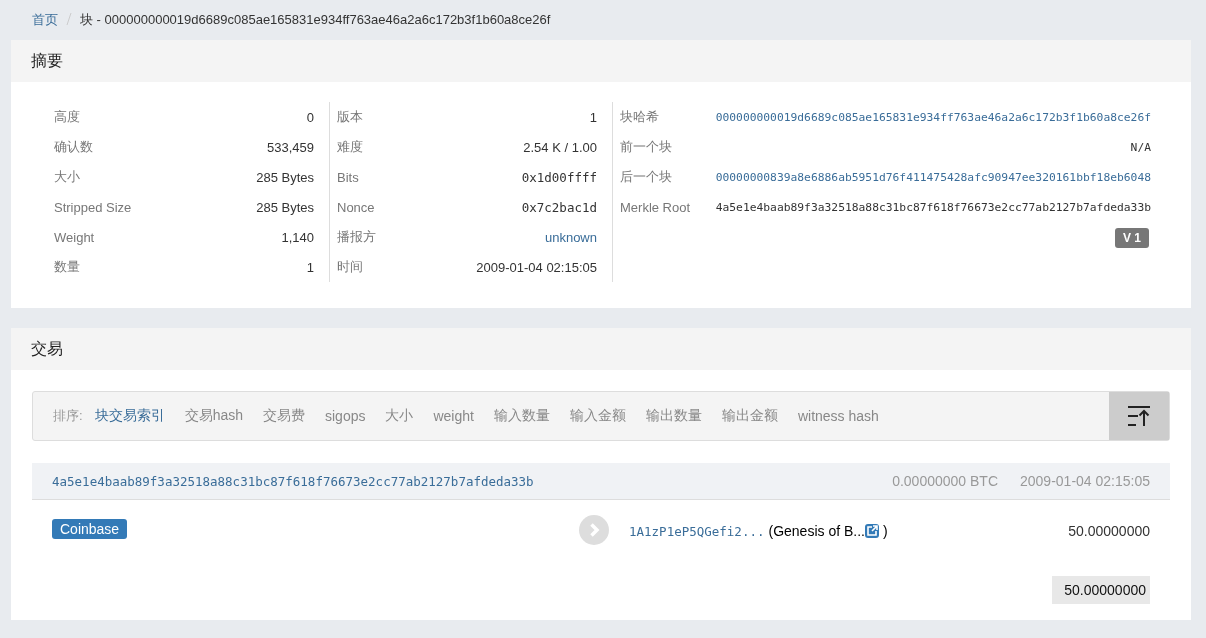 This screenshot has height=638, width=1206. What do you see at coordinates (646, 147) in the screenshot?
I see `field-label: 前一个块` at bounding box center [646, 147].